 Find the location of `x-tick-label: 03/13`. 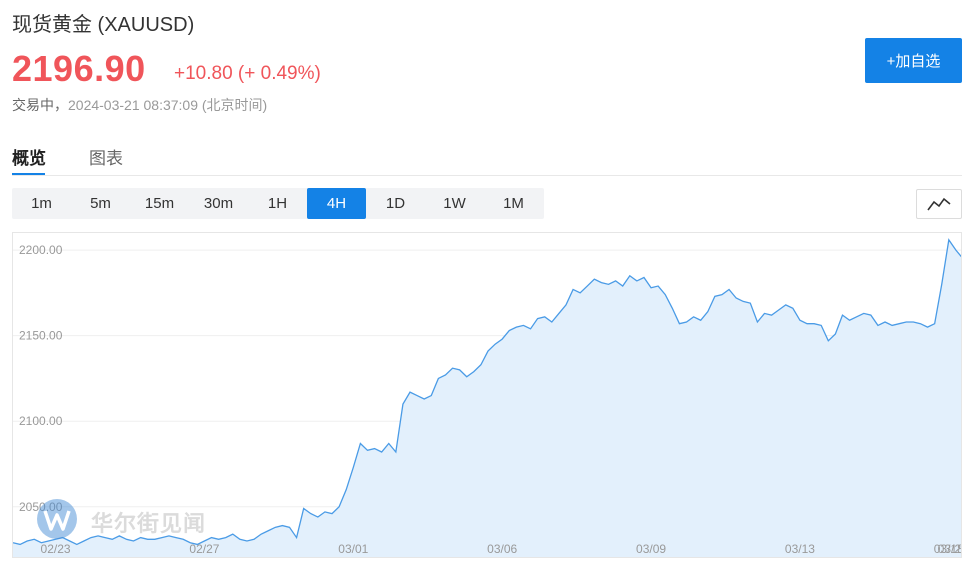

x-tick-label: 03/13 is located at coordinates (800, 549).